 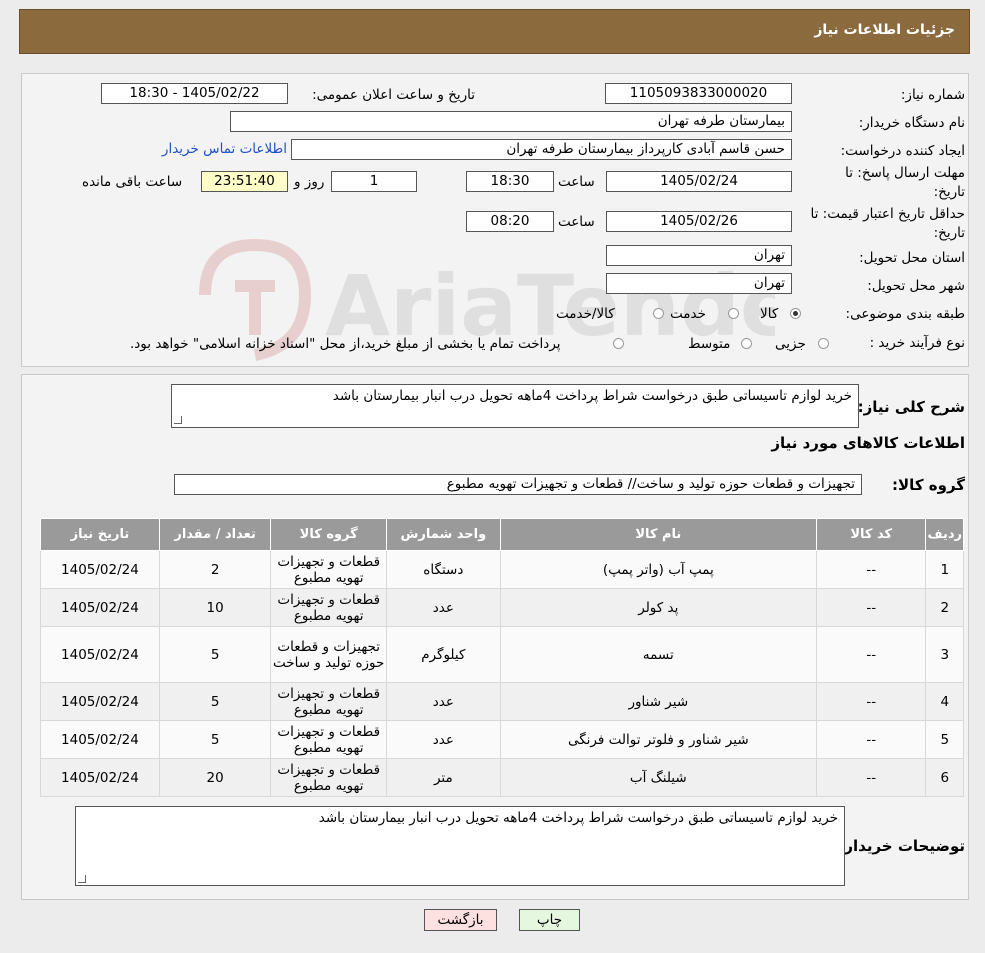 What do you see at coordinates (769, 314) in the screenshot?
I see `category-option-goods: کالا` at bounding box center [769, 314].